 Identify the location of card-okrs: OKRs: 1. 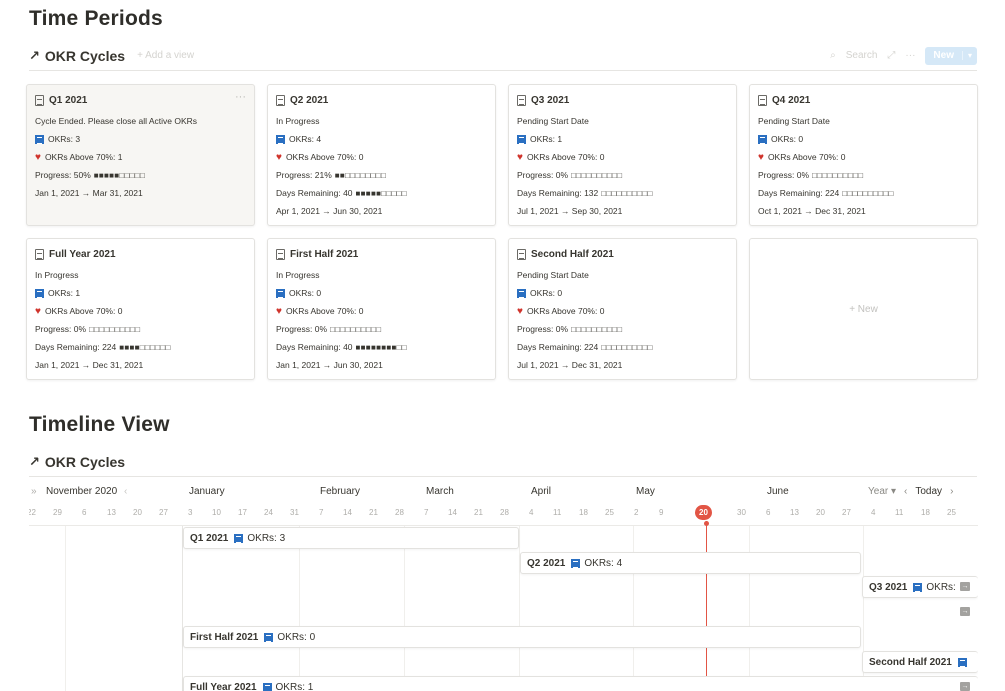
(546, 139).